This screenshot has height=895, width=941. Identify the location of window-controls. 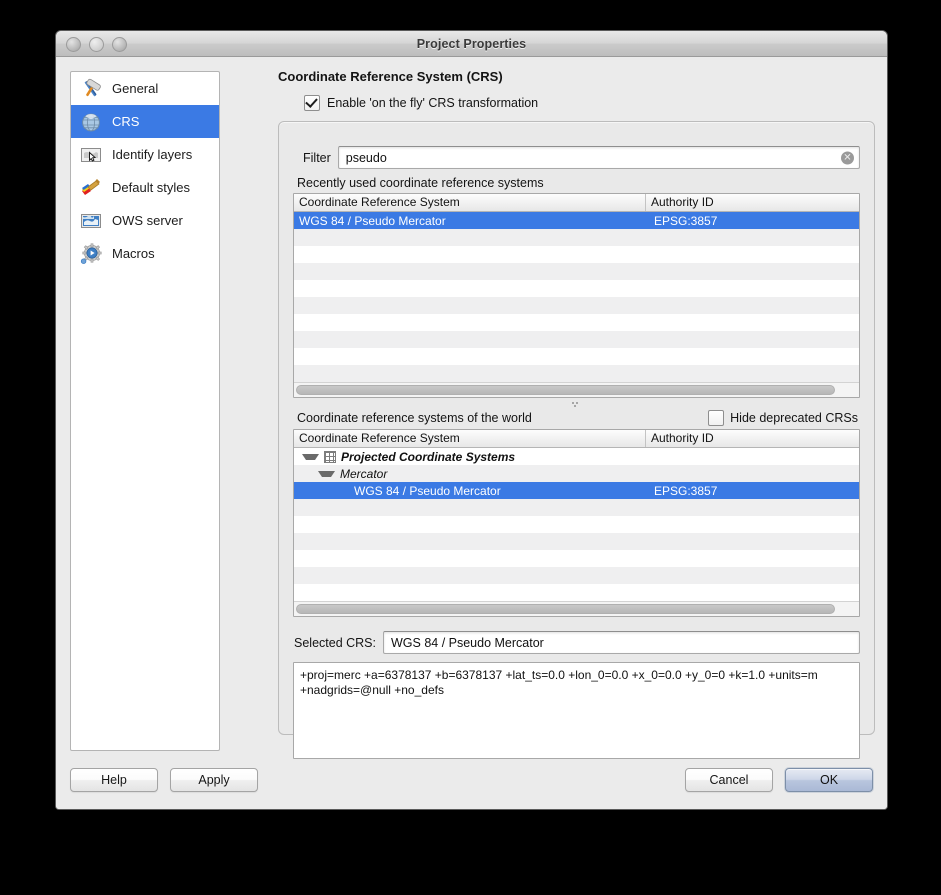
(96, 44).